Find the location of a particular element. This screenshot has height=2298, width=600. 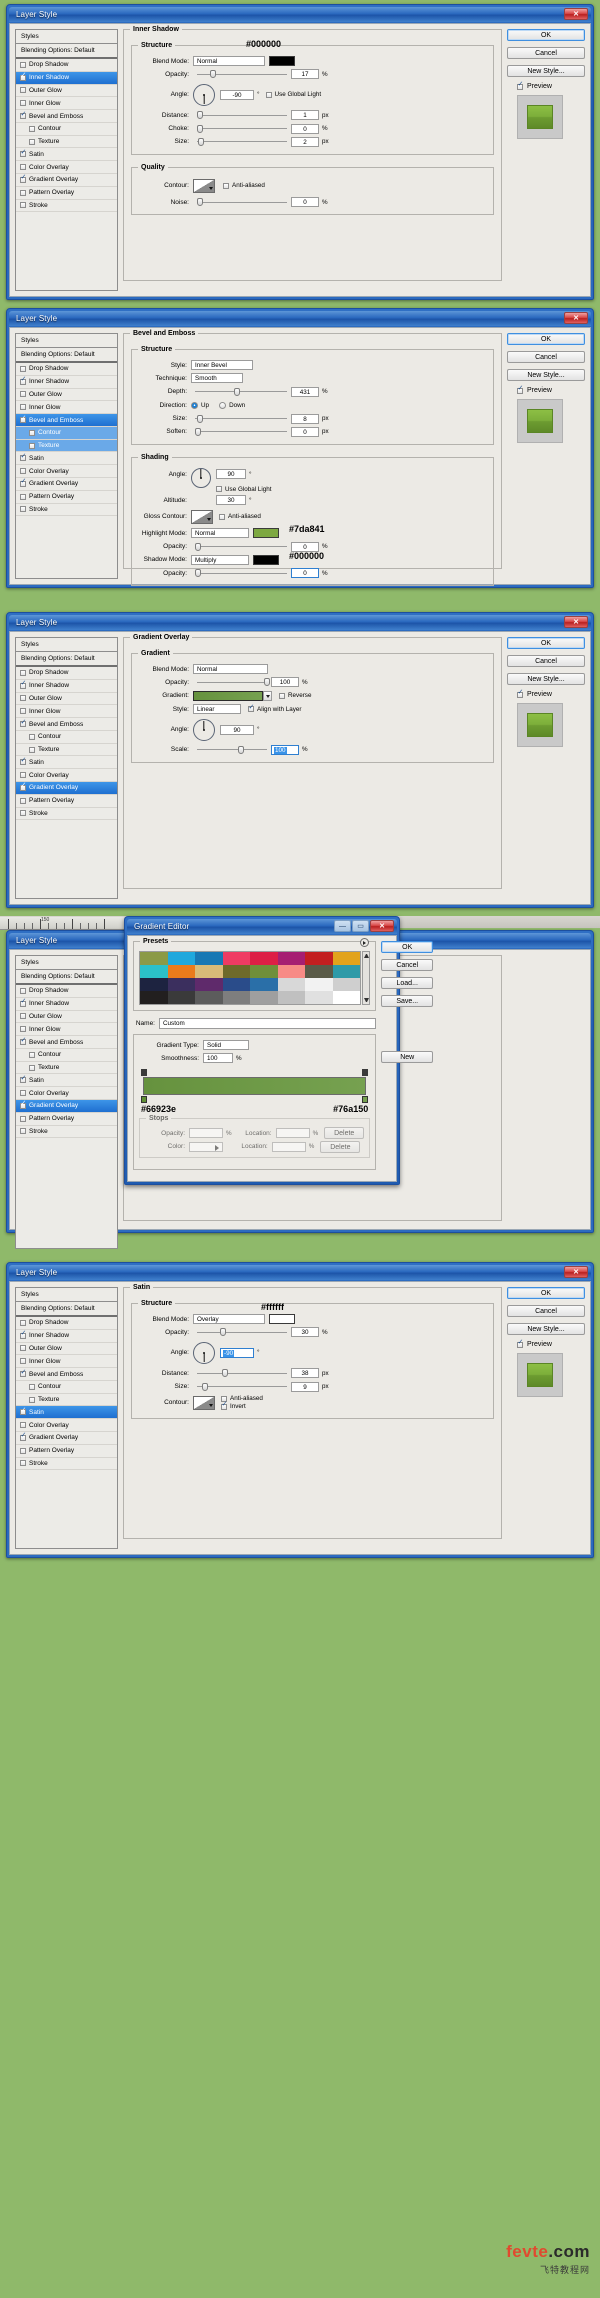

distance-input: 38 is located at coordinates (305, 1373).